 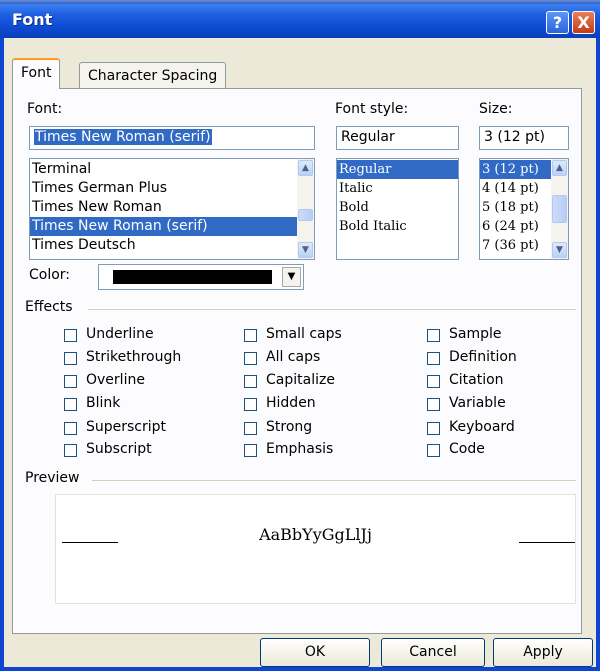 What do you see at coordinates (300, 21) in the screenshot?
I see `title-bar: Font ? X` at bounding box center [300, 21].